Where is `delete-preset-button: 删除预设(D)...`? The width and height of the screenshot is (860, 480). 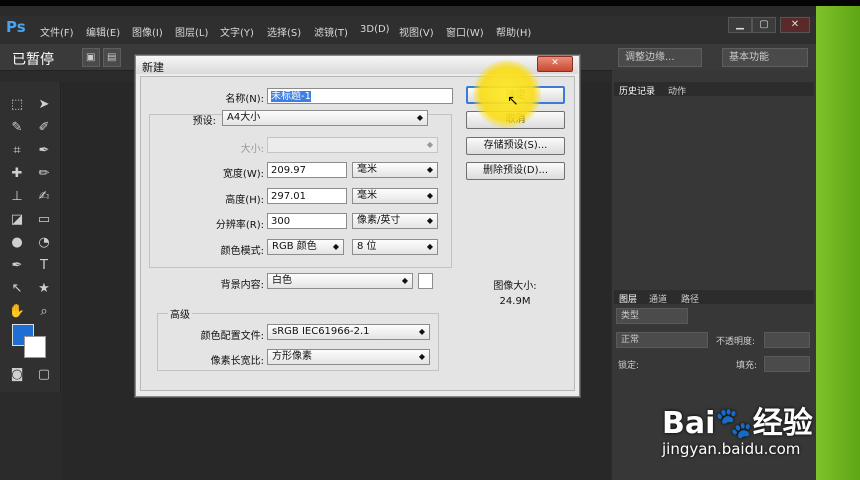 delete-preset-button: 删除预设(D)... is located at coordinates (515, 171).